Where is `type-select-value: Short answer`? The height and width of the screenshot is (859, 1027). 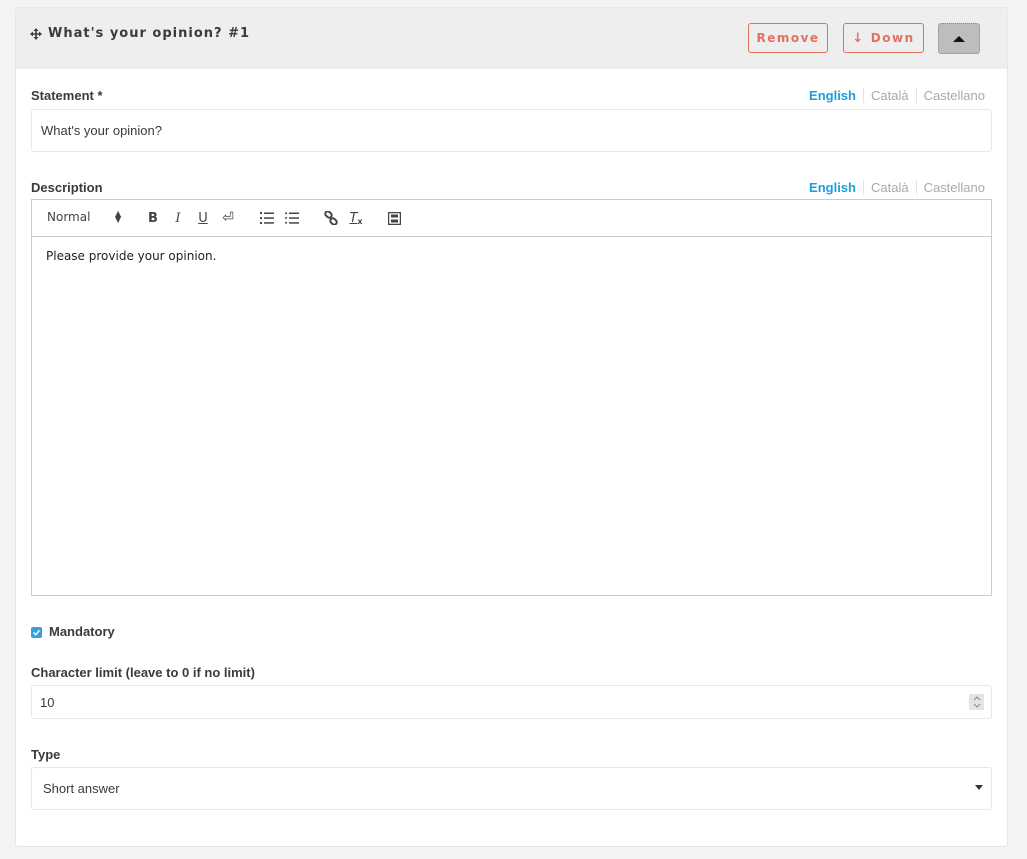 type-select-value: Short answer is located at coordinates (81, 788).